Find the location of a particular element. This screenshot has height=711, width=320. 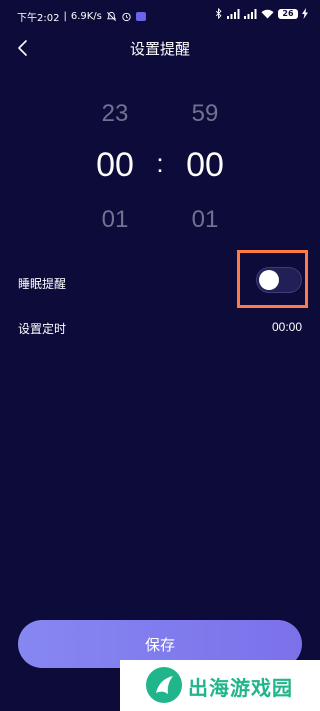

status-right: 26 is located at coordinates (261, 13).